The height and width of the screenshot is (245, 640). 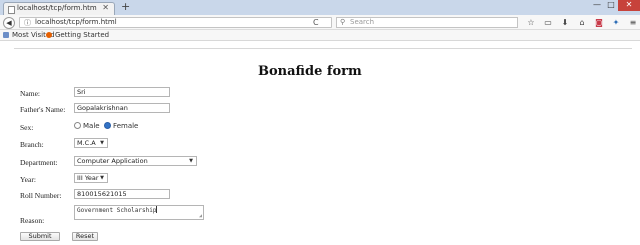 What do you see at coordinates (85, 236) in the screenshot?
I see `reset-button: Reset` at bounding box center [85, 236].